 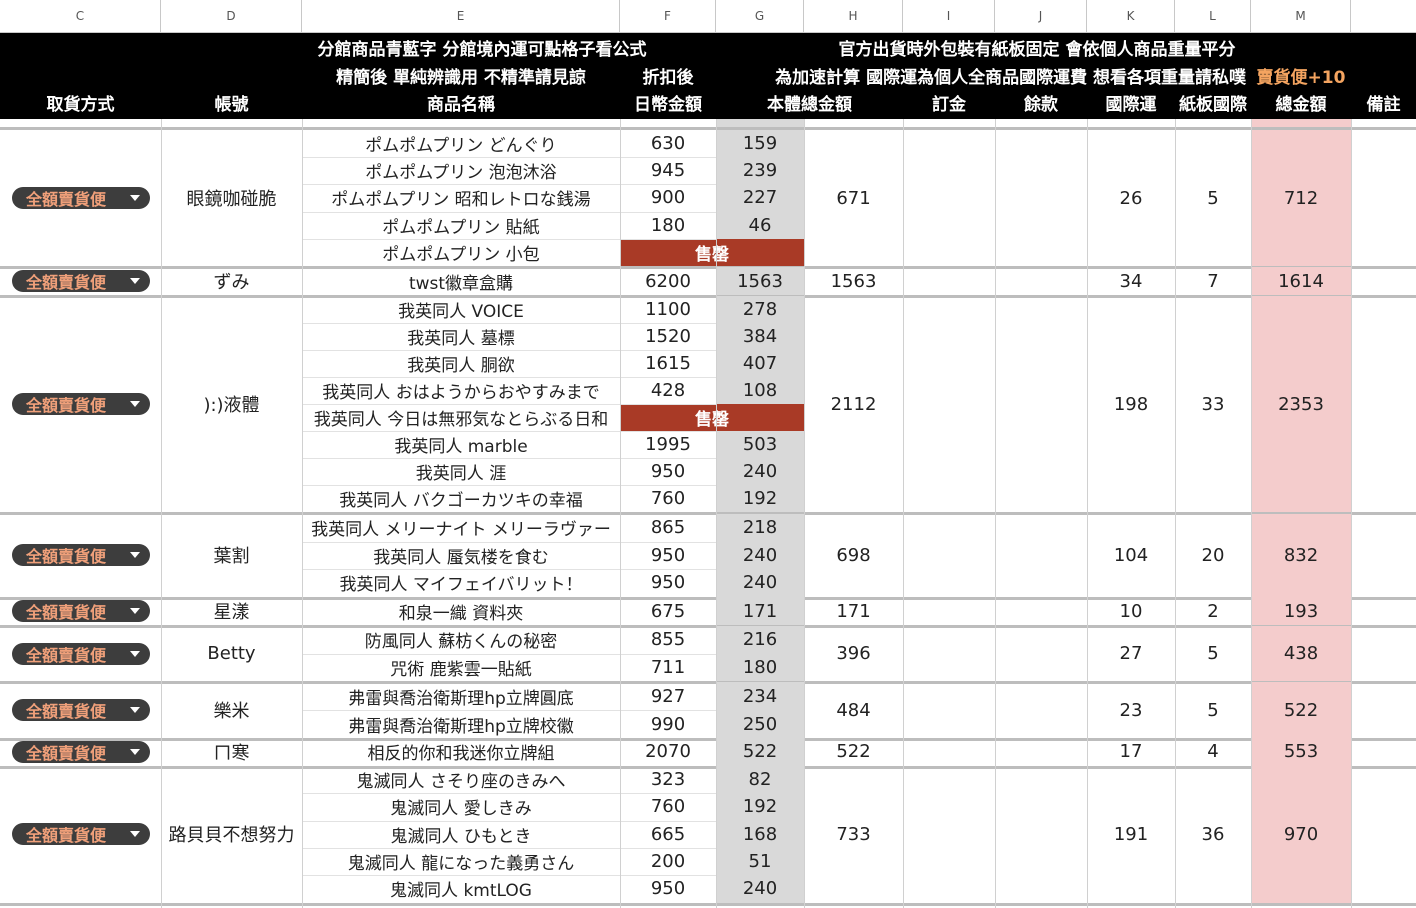 What do you see at coordinates (231, 710) in the screenshot?
I see `account-cell: 樂米` at bounding box center [231, 710].